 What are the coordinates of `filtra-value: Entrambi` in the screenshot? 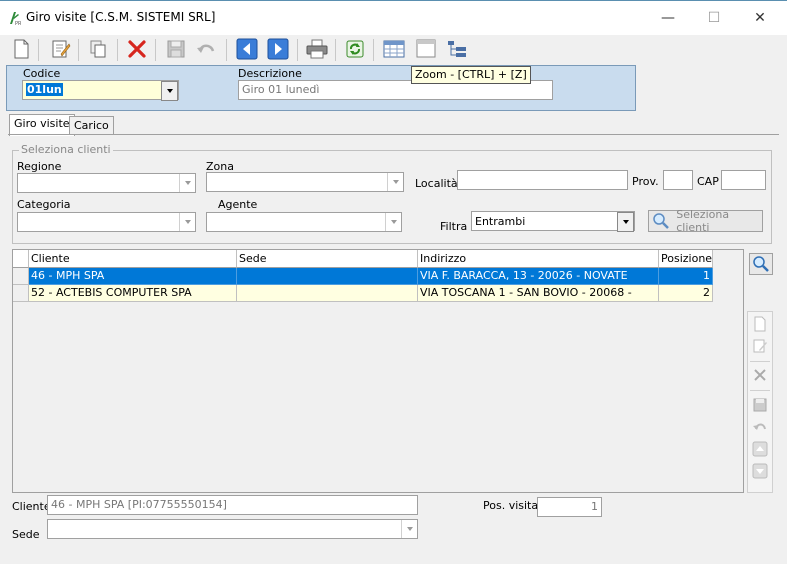 It's located at (500, 221).